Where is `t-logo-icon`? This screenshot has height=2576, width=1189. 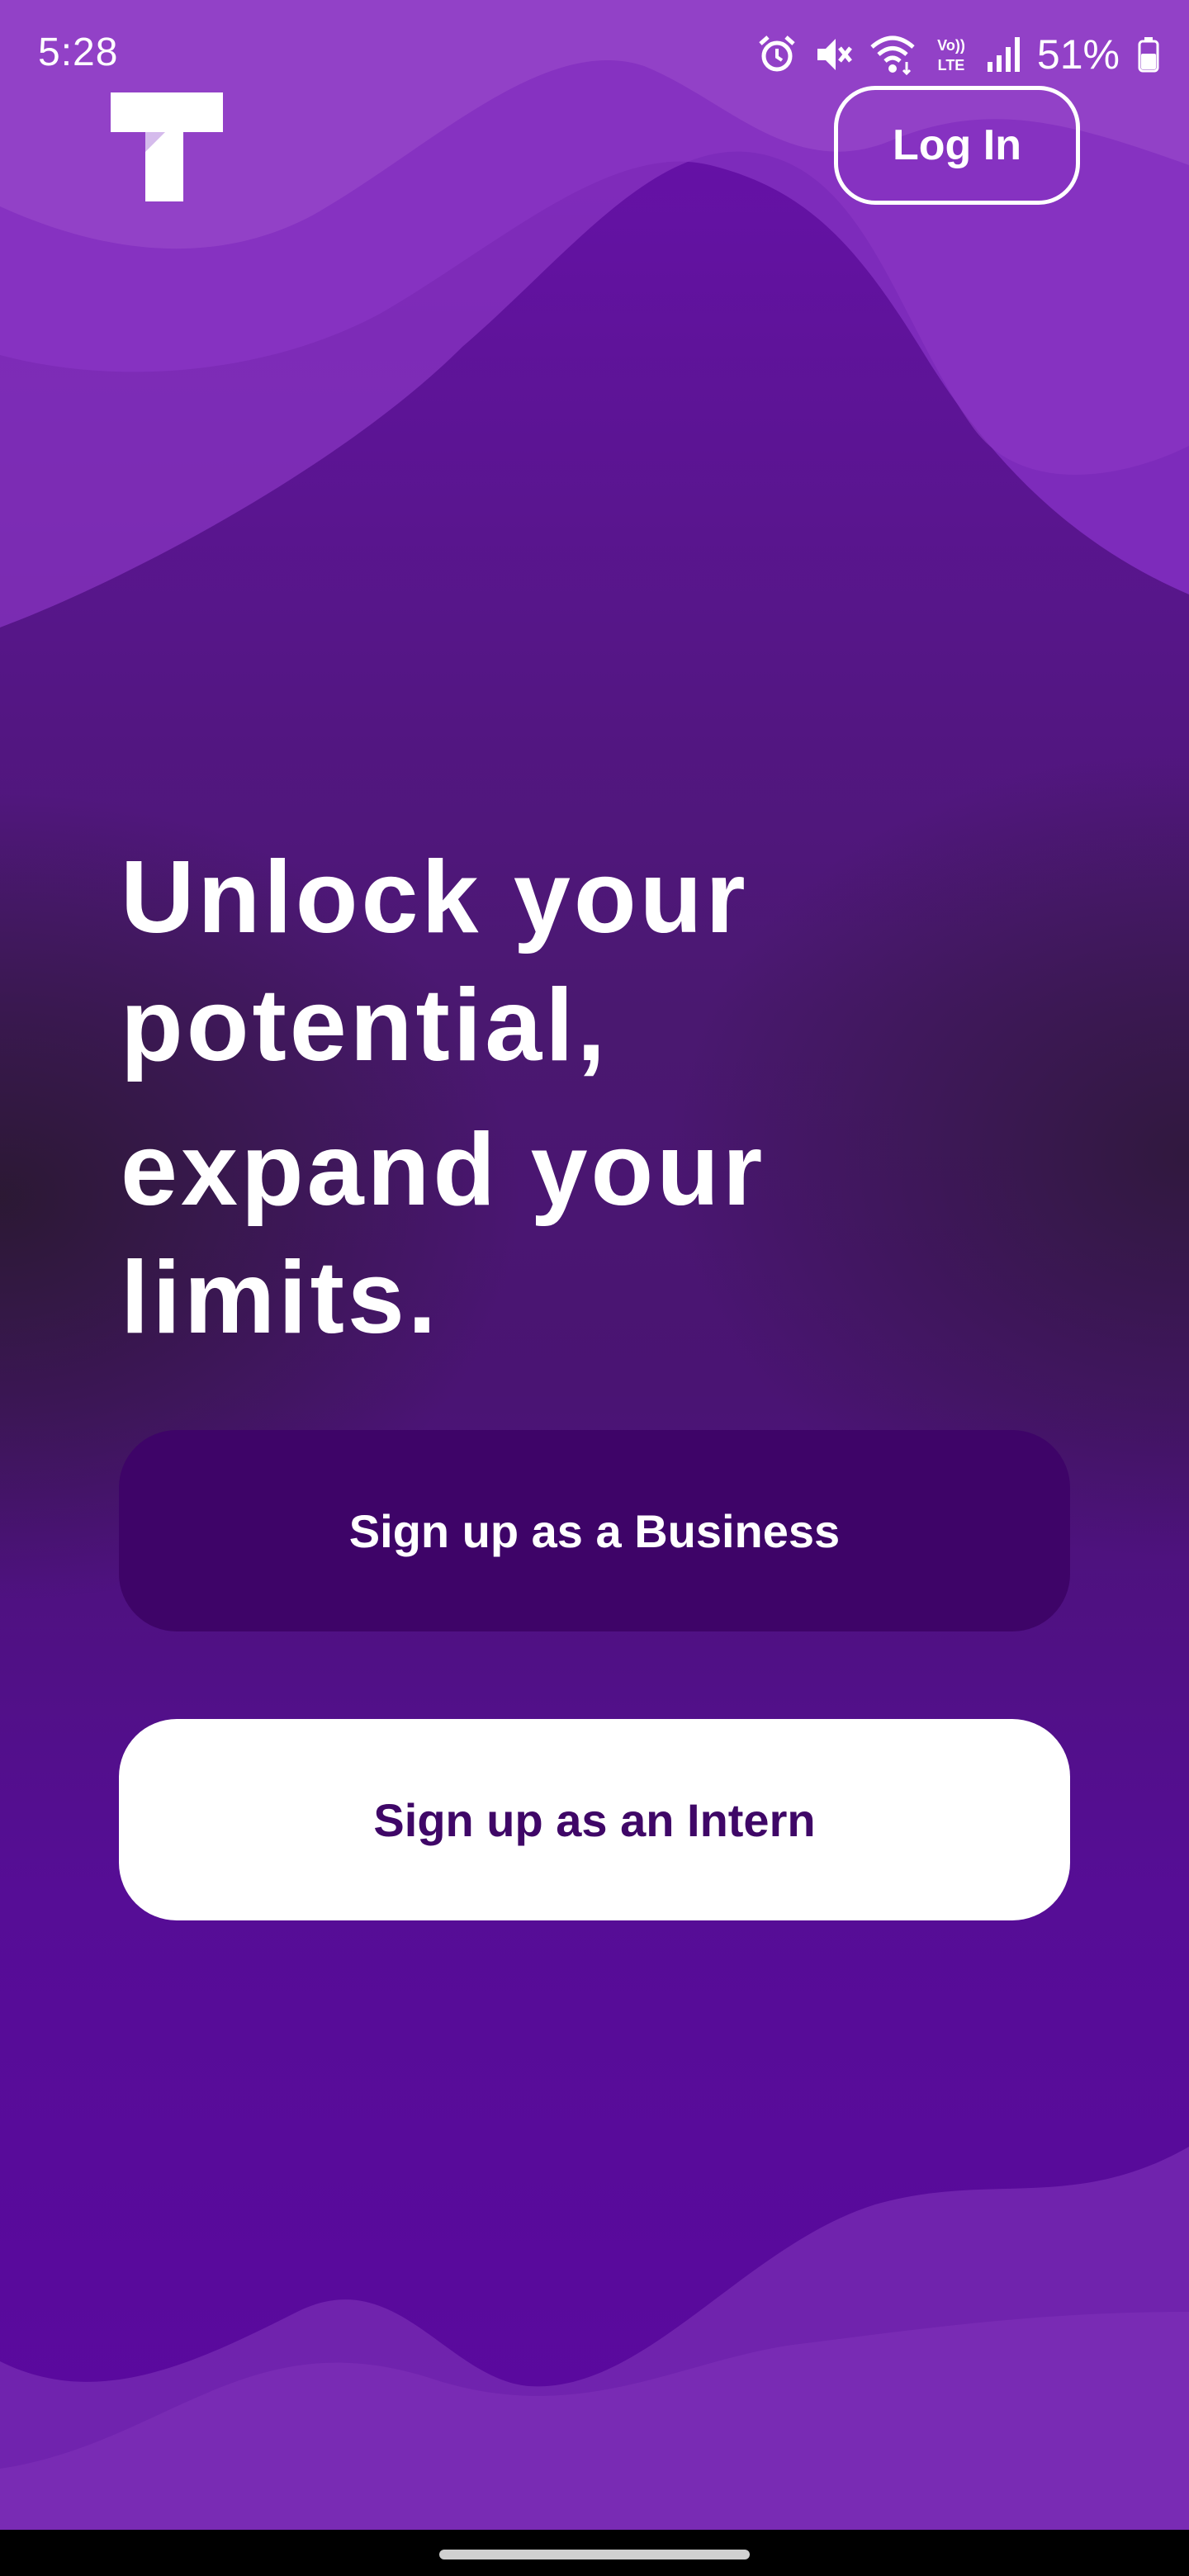 t-logo-icon is located at coordinates (167, 146).